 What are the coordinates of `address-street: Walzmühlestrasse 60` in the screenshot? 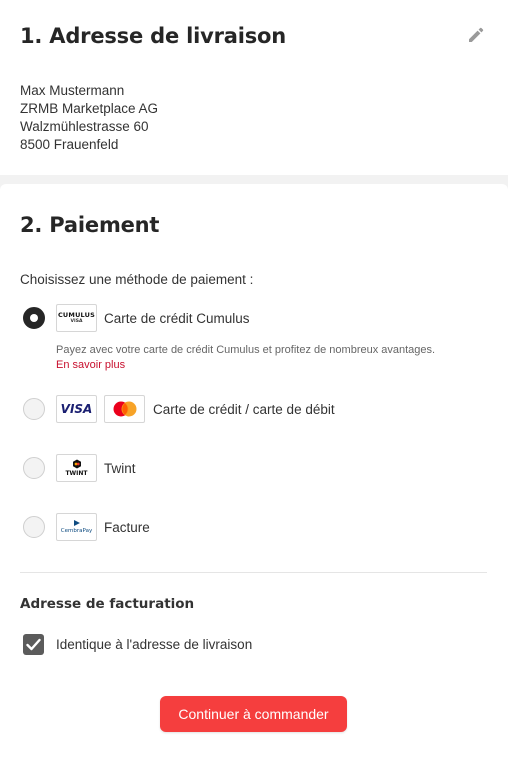 It's located at (84, 126).